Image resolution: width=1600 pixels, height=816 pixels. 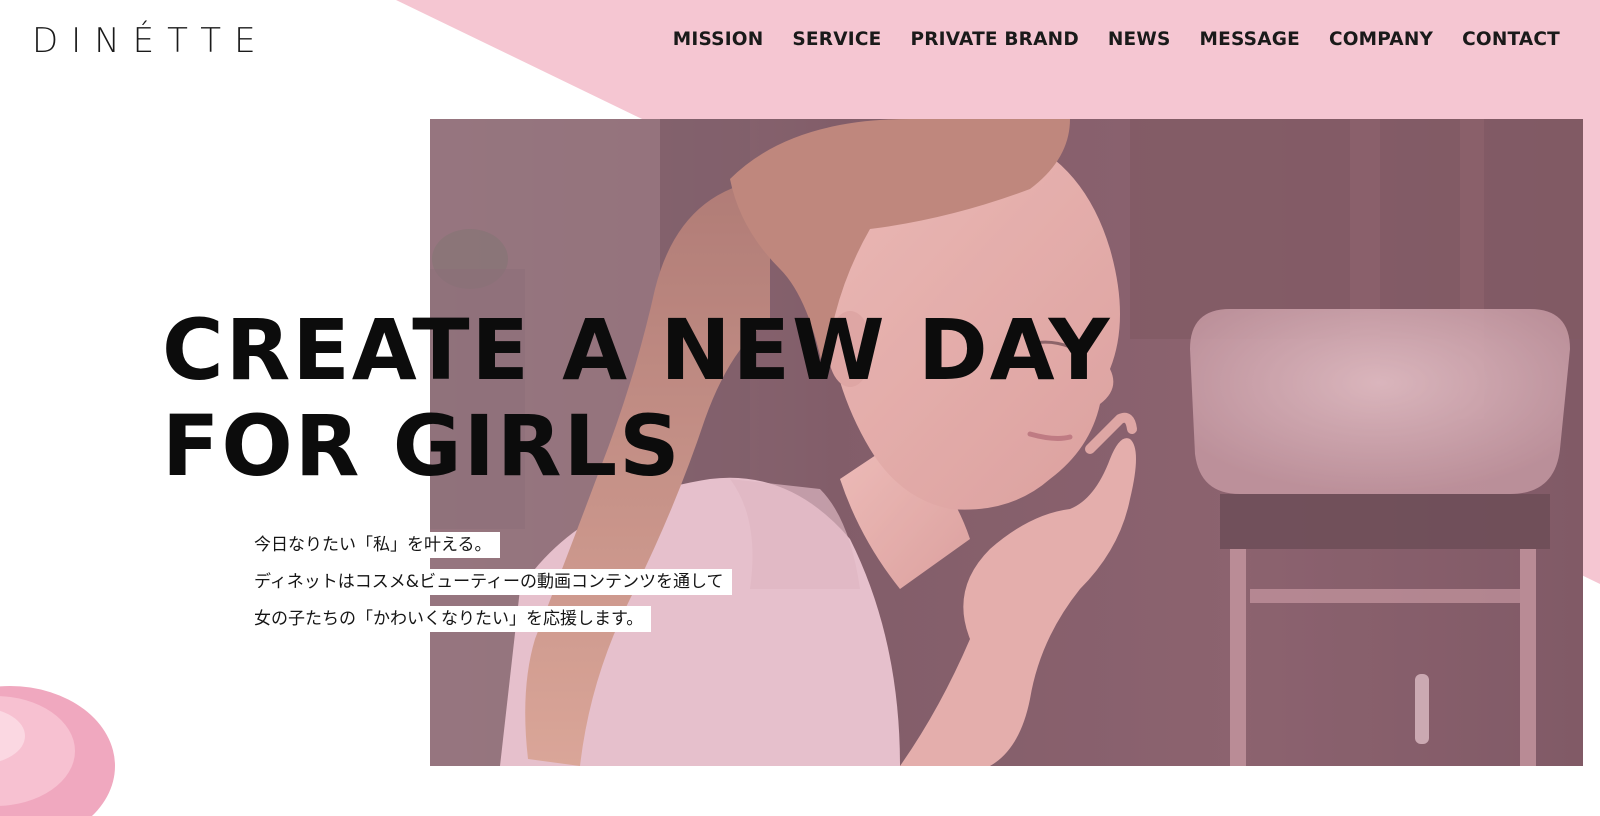 I want to click on copy-line-1: 今日なりたい「私」を叶える。, so click(x=374, y=545).